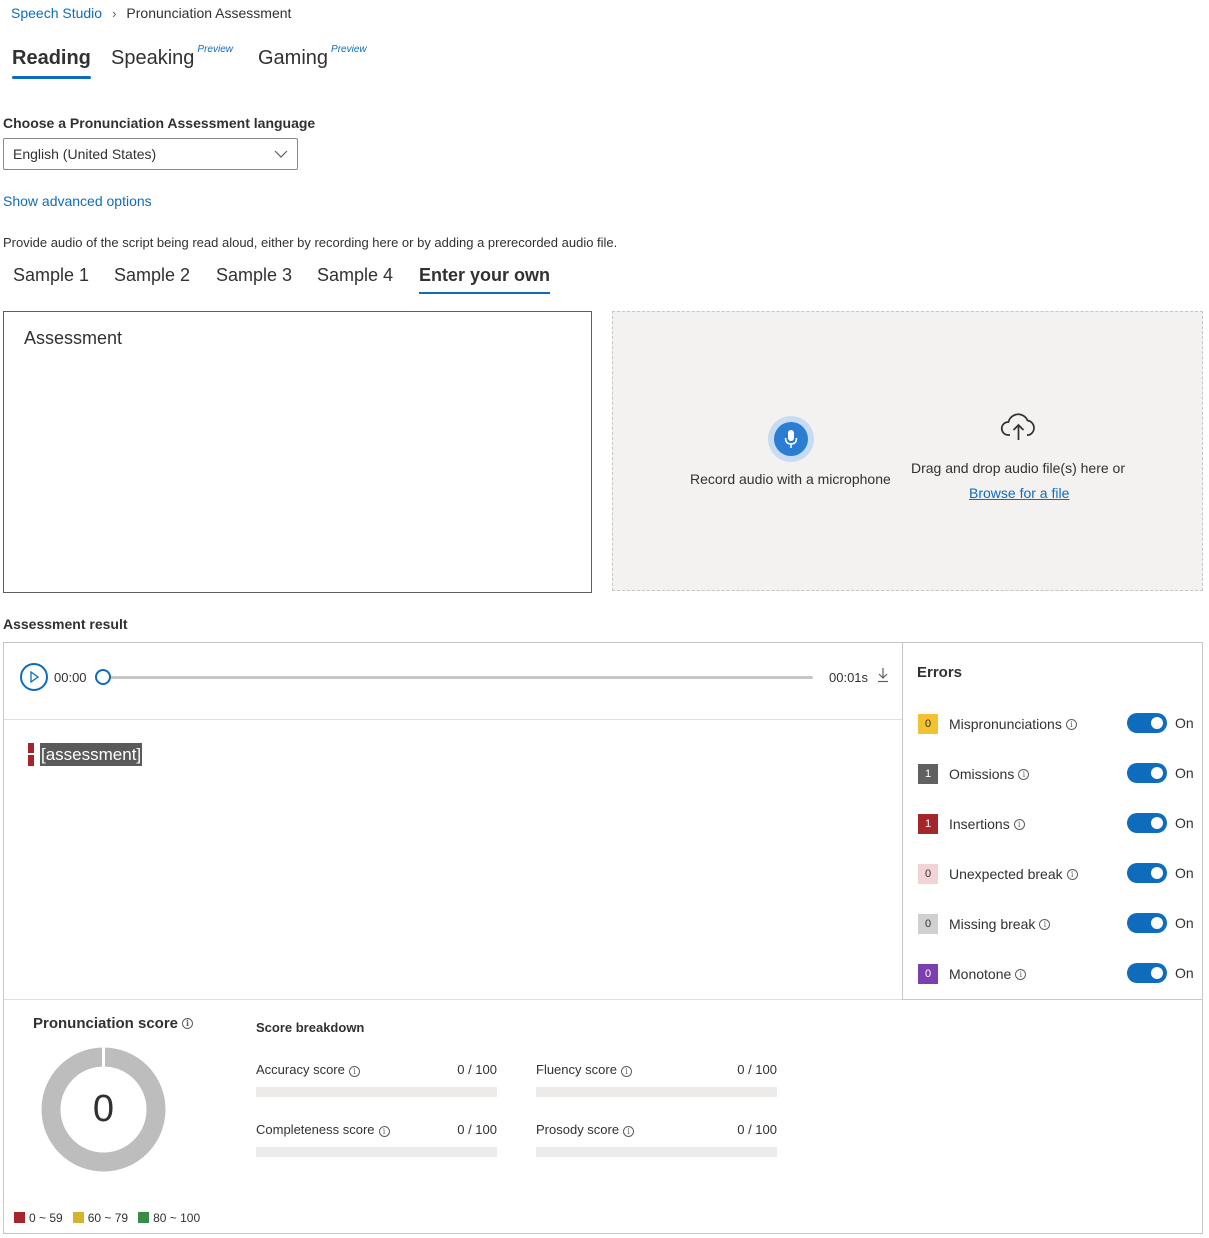  What do you see at coordinates (85, 154) in the screenshot?
I see `language-selected-value: English (United States)` at bounding box center [85, 154].